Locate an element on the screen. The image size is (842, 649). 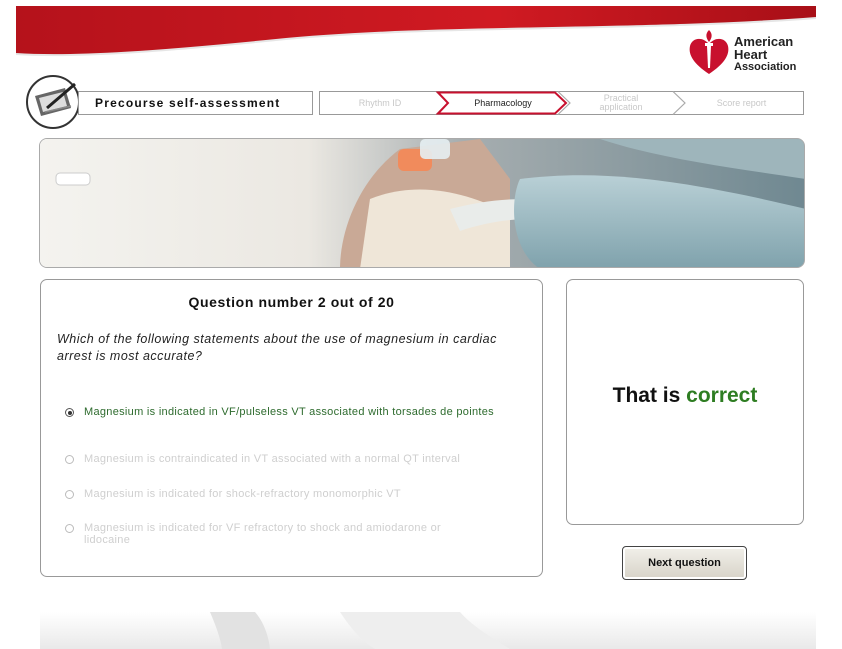
feedback-result: correct is located at coordinates (722, 395).